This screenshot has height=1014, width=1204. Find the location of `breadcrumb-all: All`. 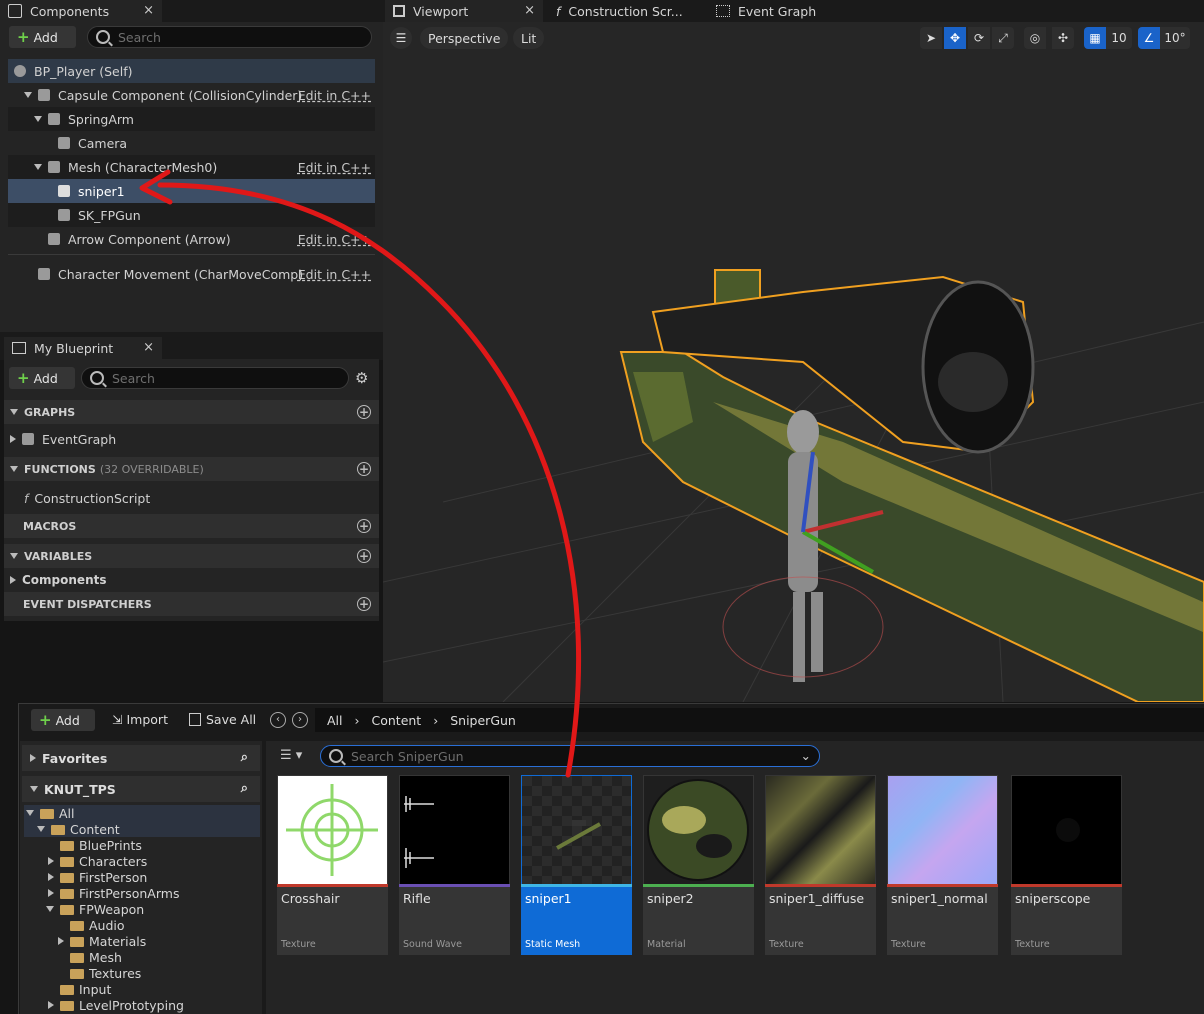

breadcrumb-all: All is located at coordinates (335, 720).